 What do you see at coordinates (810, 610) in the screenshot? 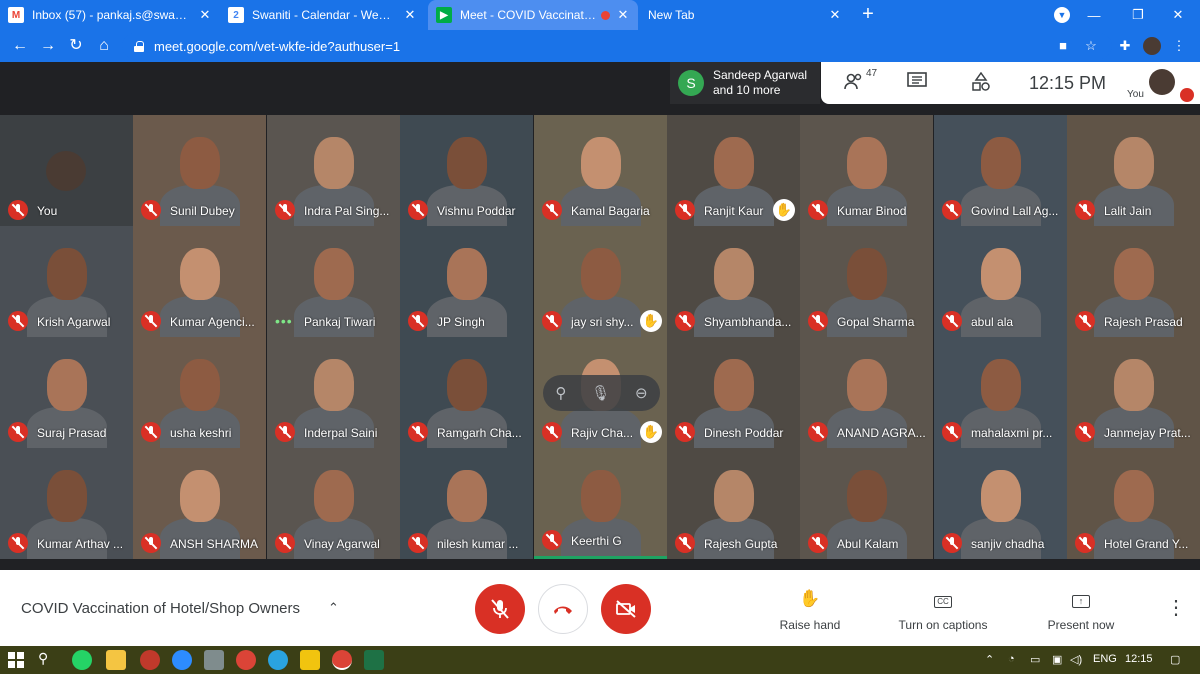
I see `raise-hand-button: ✋ Raise hand` at bounding box center [810, 610].